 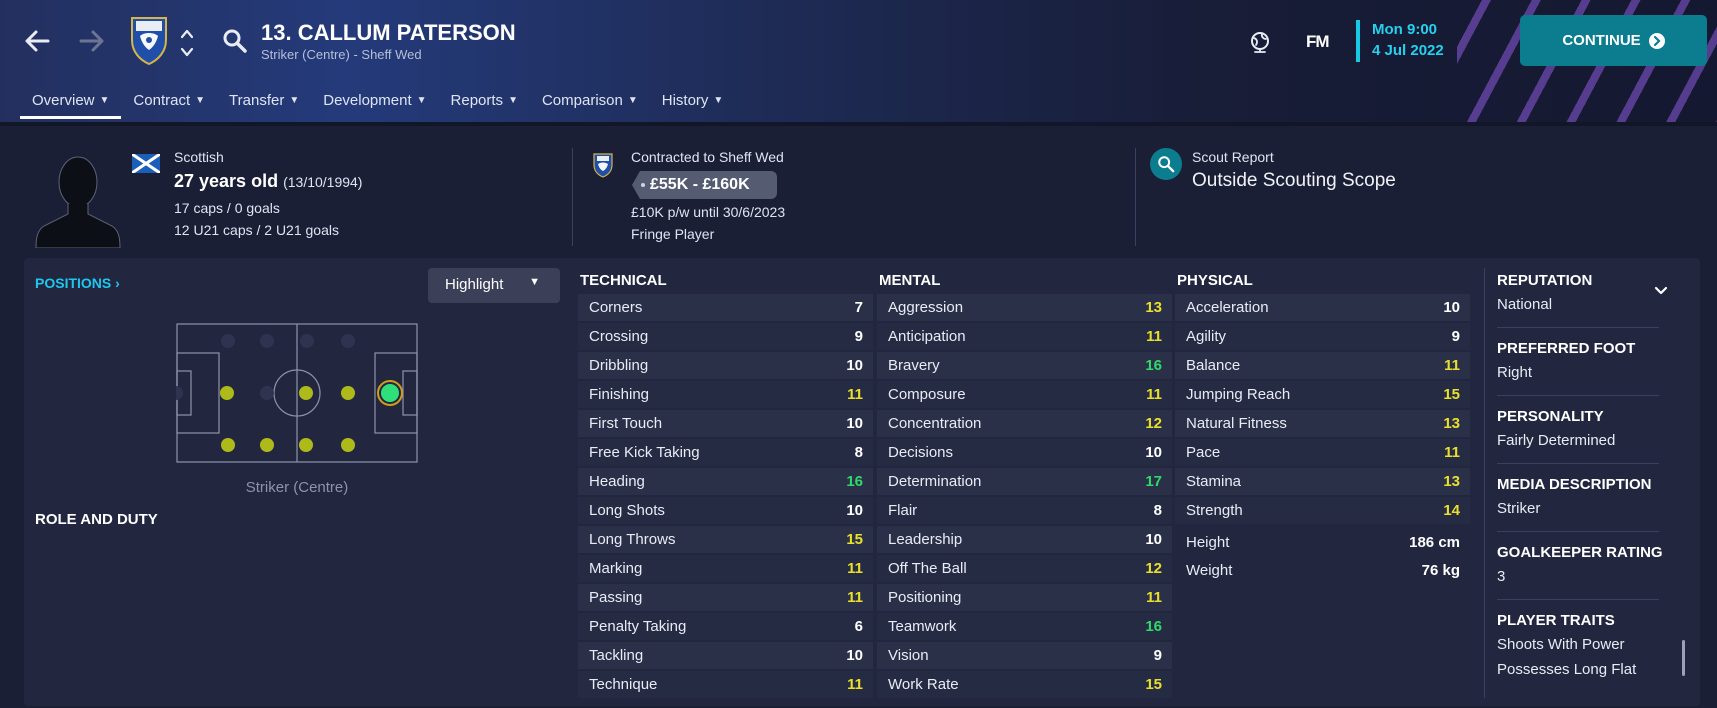 I want to click on tab-label: Contract, so click(x=162, y=100).